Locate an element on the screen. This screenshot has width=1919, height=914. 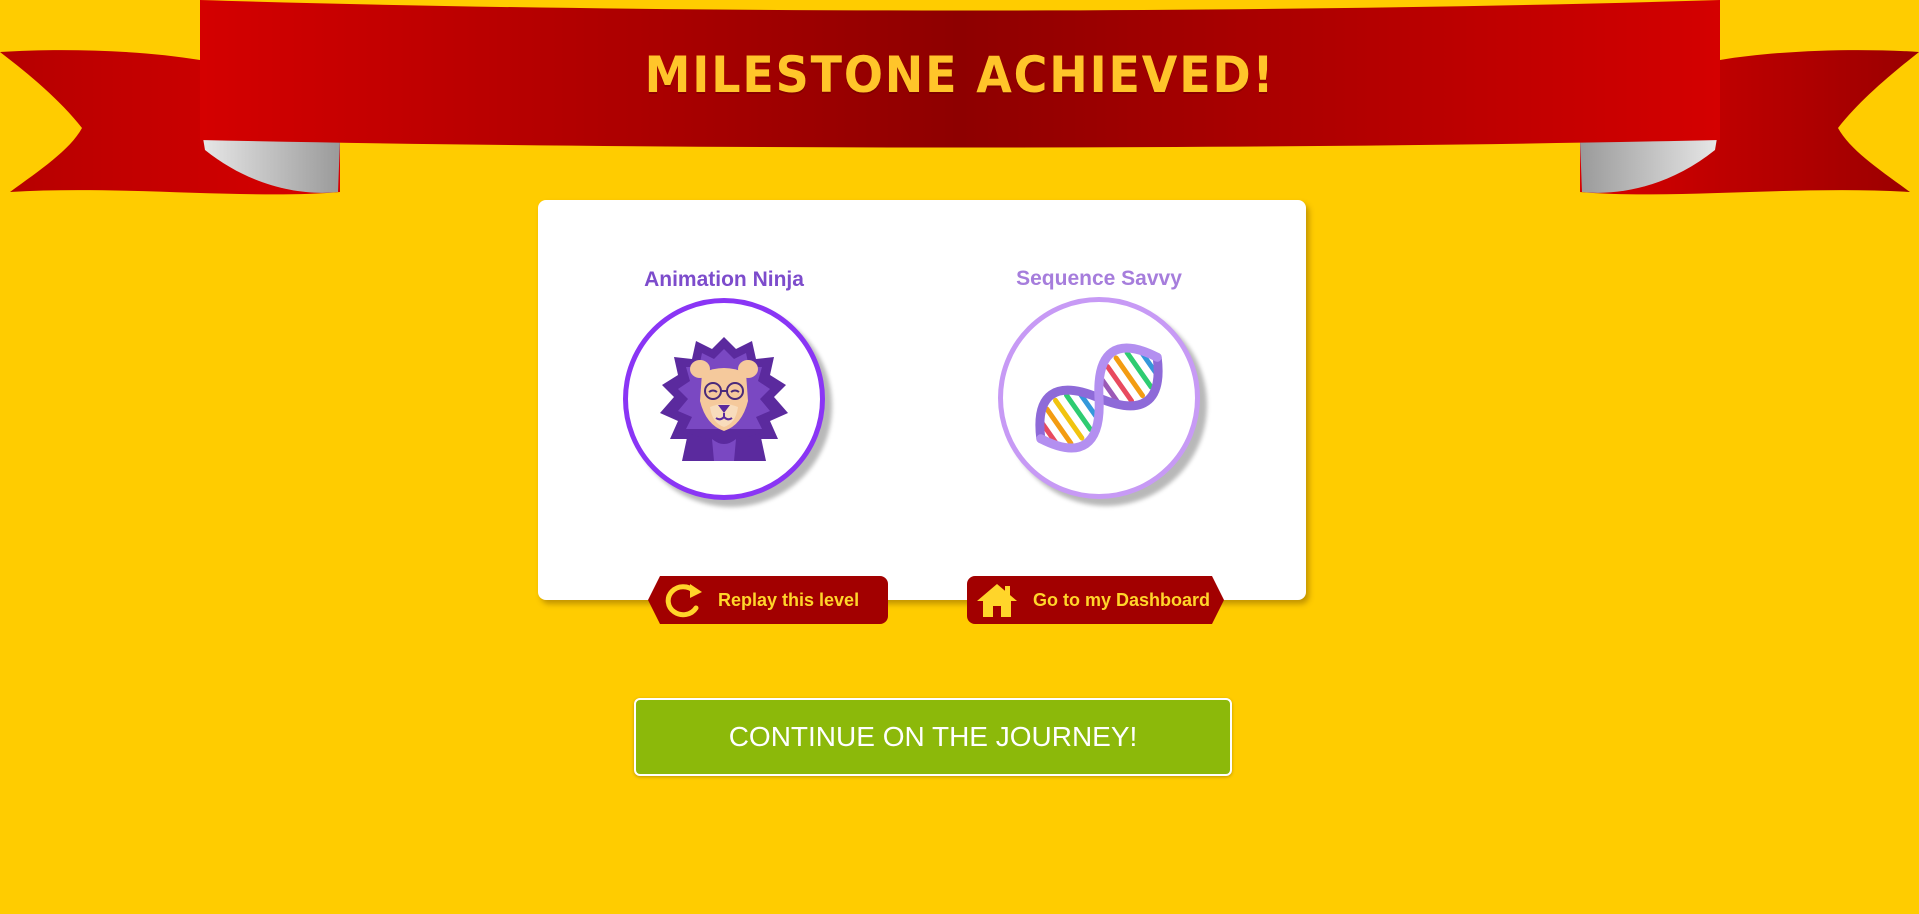
dashboard-label: Go to my Dashboard is located at coordinates (1122, 599).